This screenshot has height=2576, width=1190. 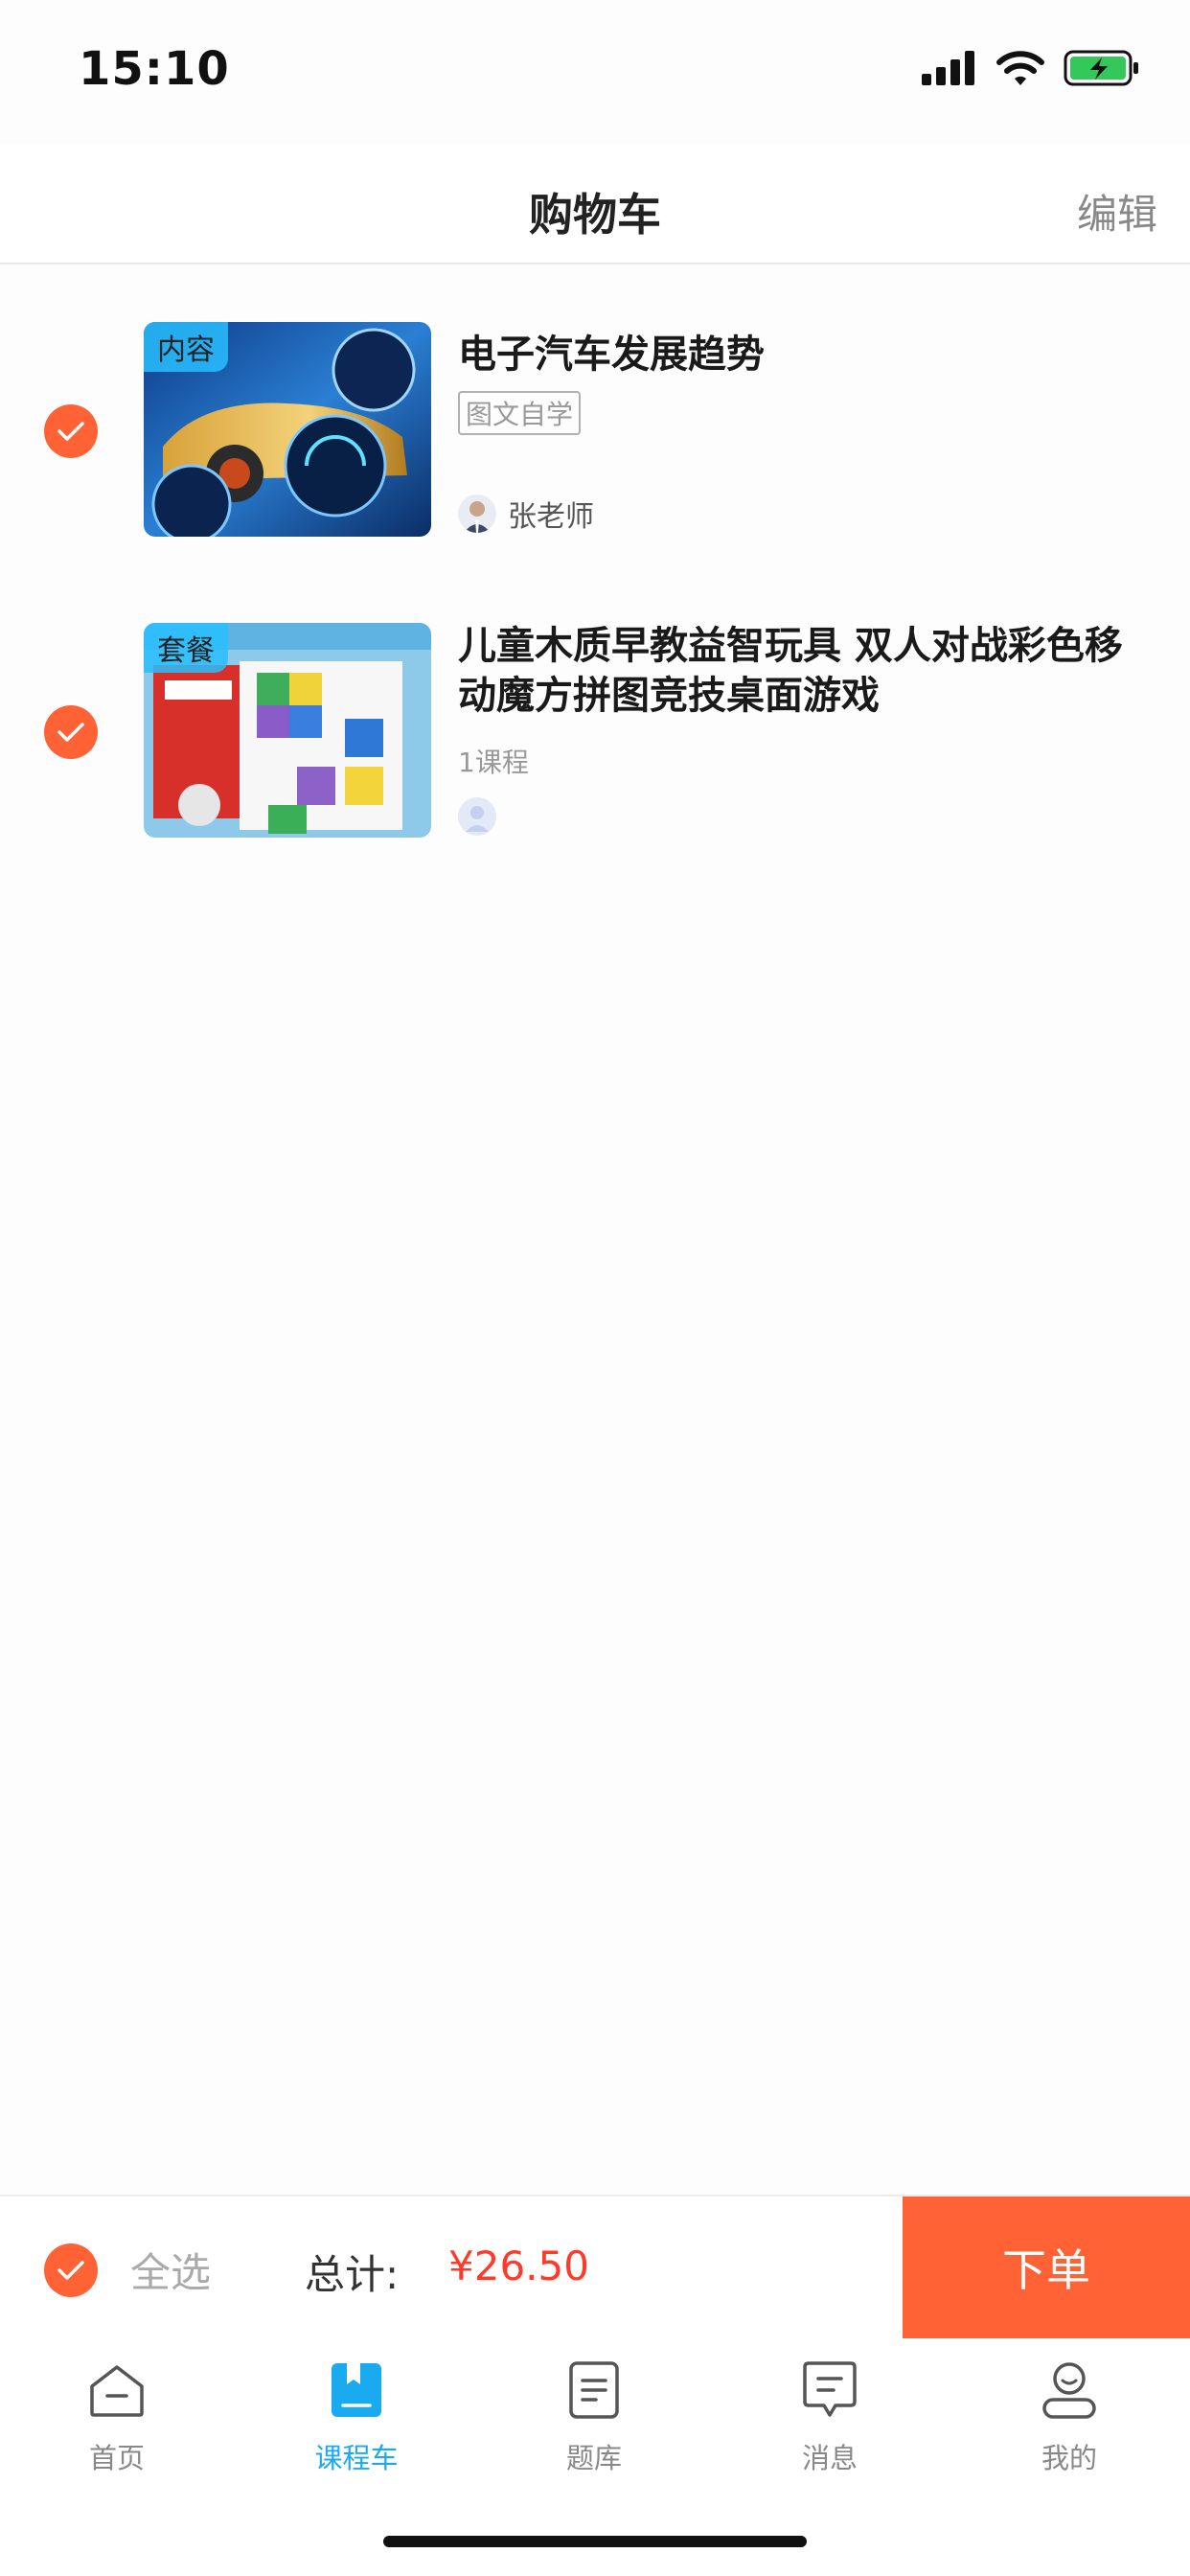 What do you see at coordinates (1069, 2458) in the screenshot?
I see `tab-label: 我的` at bounding box center [1069, 2458].